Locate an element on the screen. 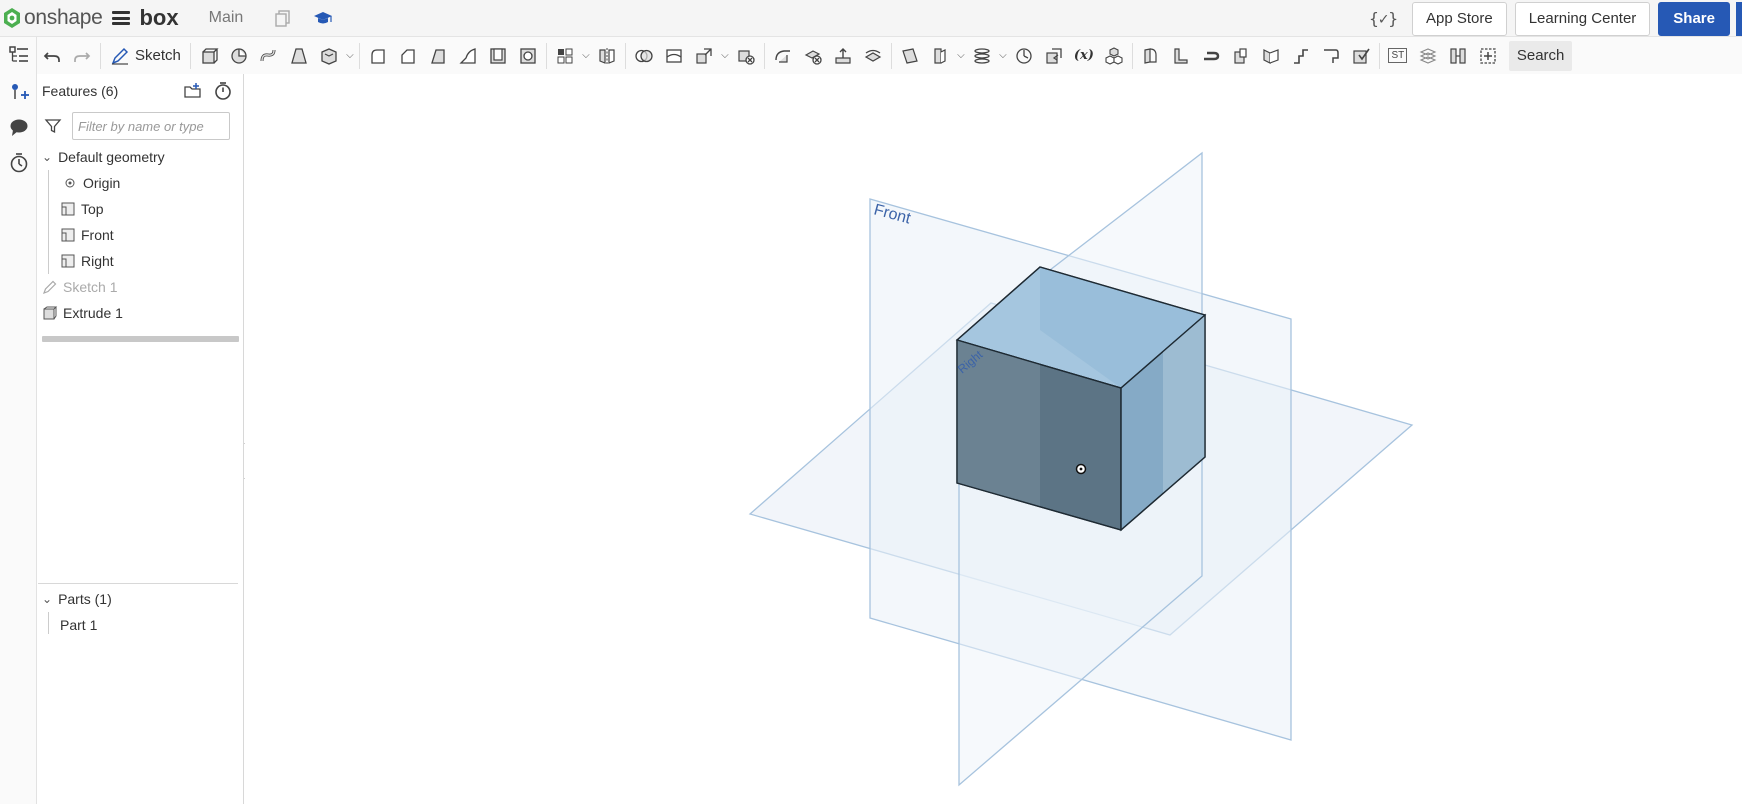 The width and height of the screenshot is (1742, 809). tree-item-top: Top is located at coordinates (140, 209).